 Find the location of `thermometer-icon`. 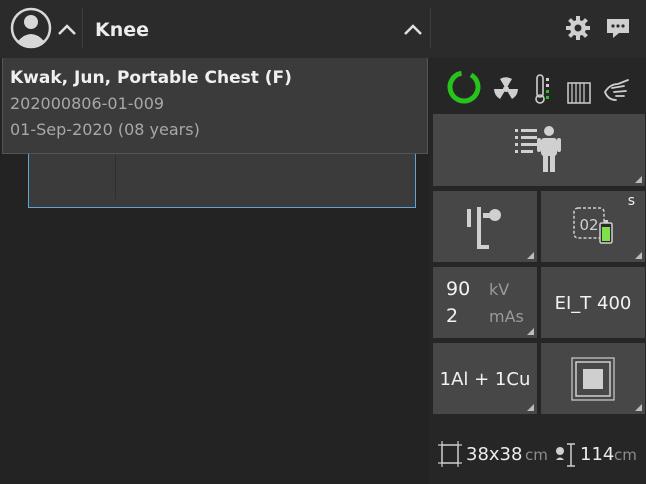

thermometer-icon is located at coordinates (542, 89).